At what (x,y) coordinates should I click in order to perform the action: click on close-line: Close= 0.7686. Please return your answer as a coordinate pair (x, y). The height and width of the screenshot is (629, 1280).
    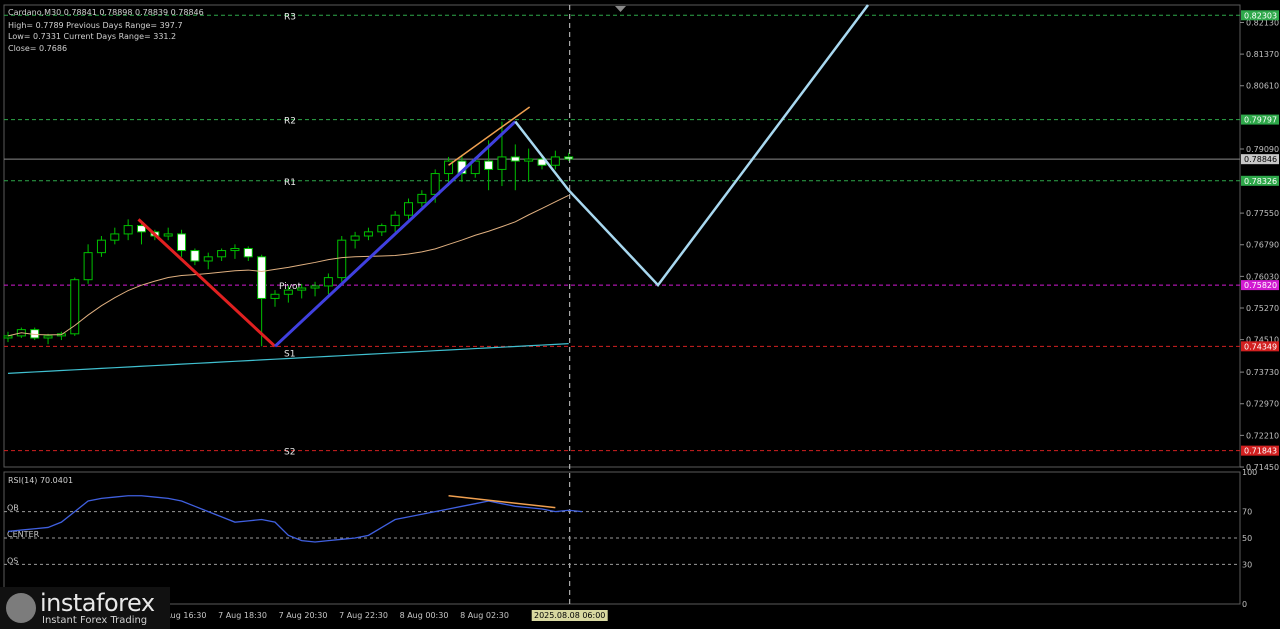
    Looking at the image, I should click on (38, 48).